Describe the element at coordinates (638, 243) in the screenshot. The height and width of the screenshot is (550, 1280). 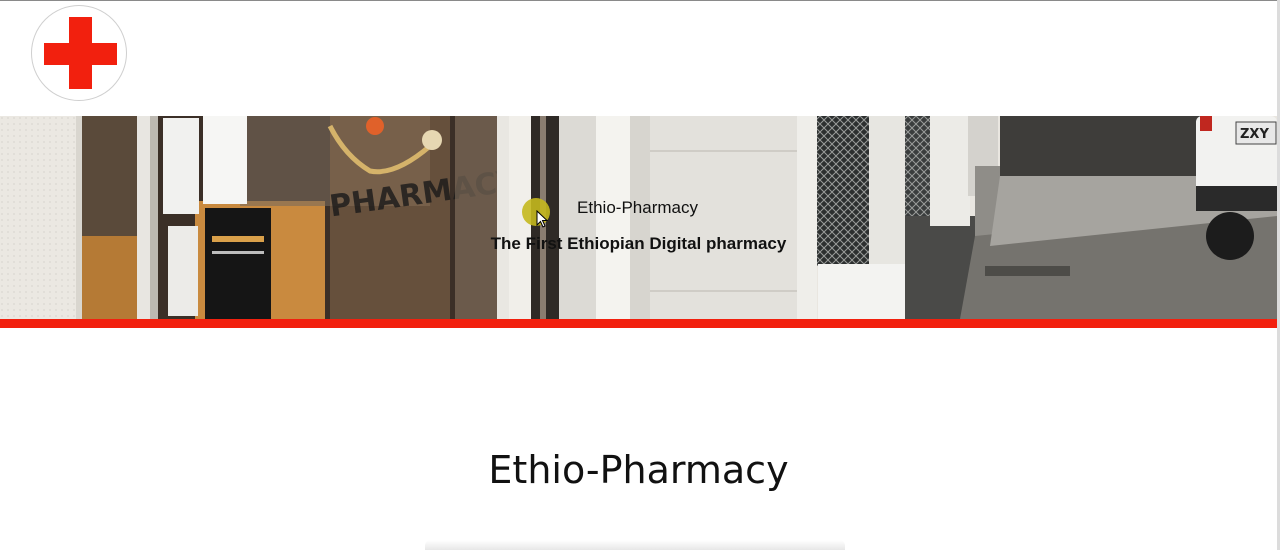
I see `banner-subtitle: The First Ethiopian Digital pharmacy` at that location.